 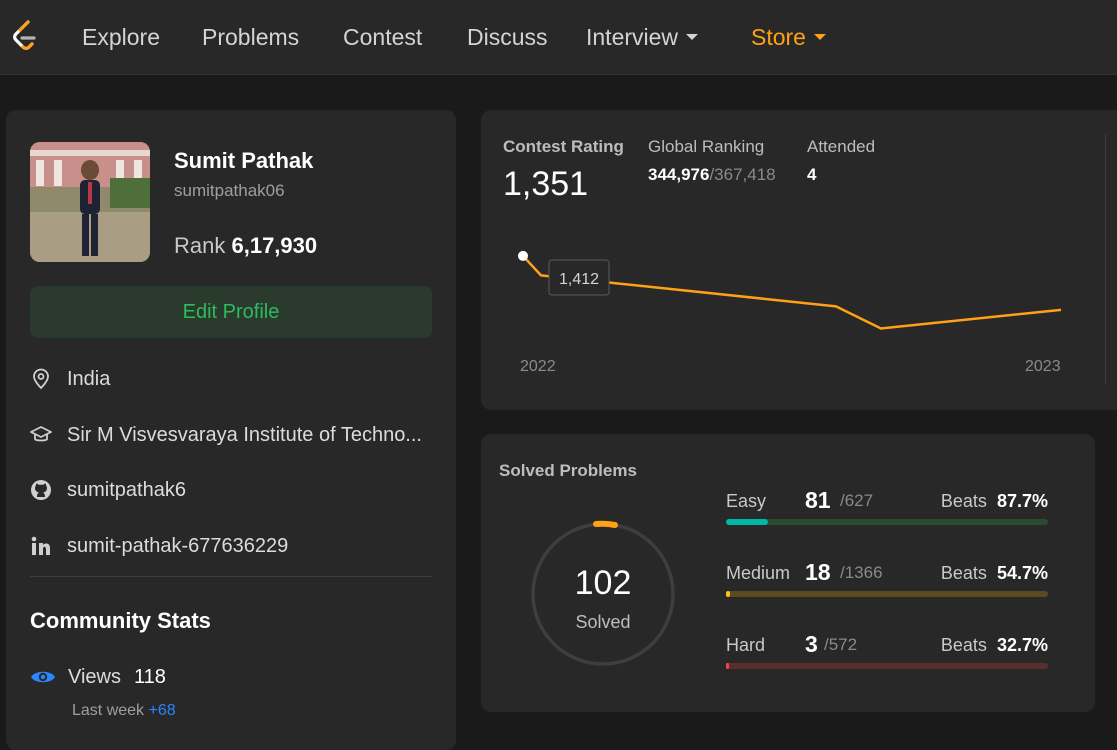 What do you see at coordinates (887, 522) in the screenshot?
I see `easy-progress-bar` at bounding box center [887, 522].